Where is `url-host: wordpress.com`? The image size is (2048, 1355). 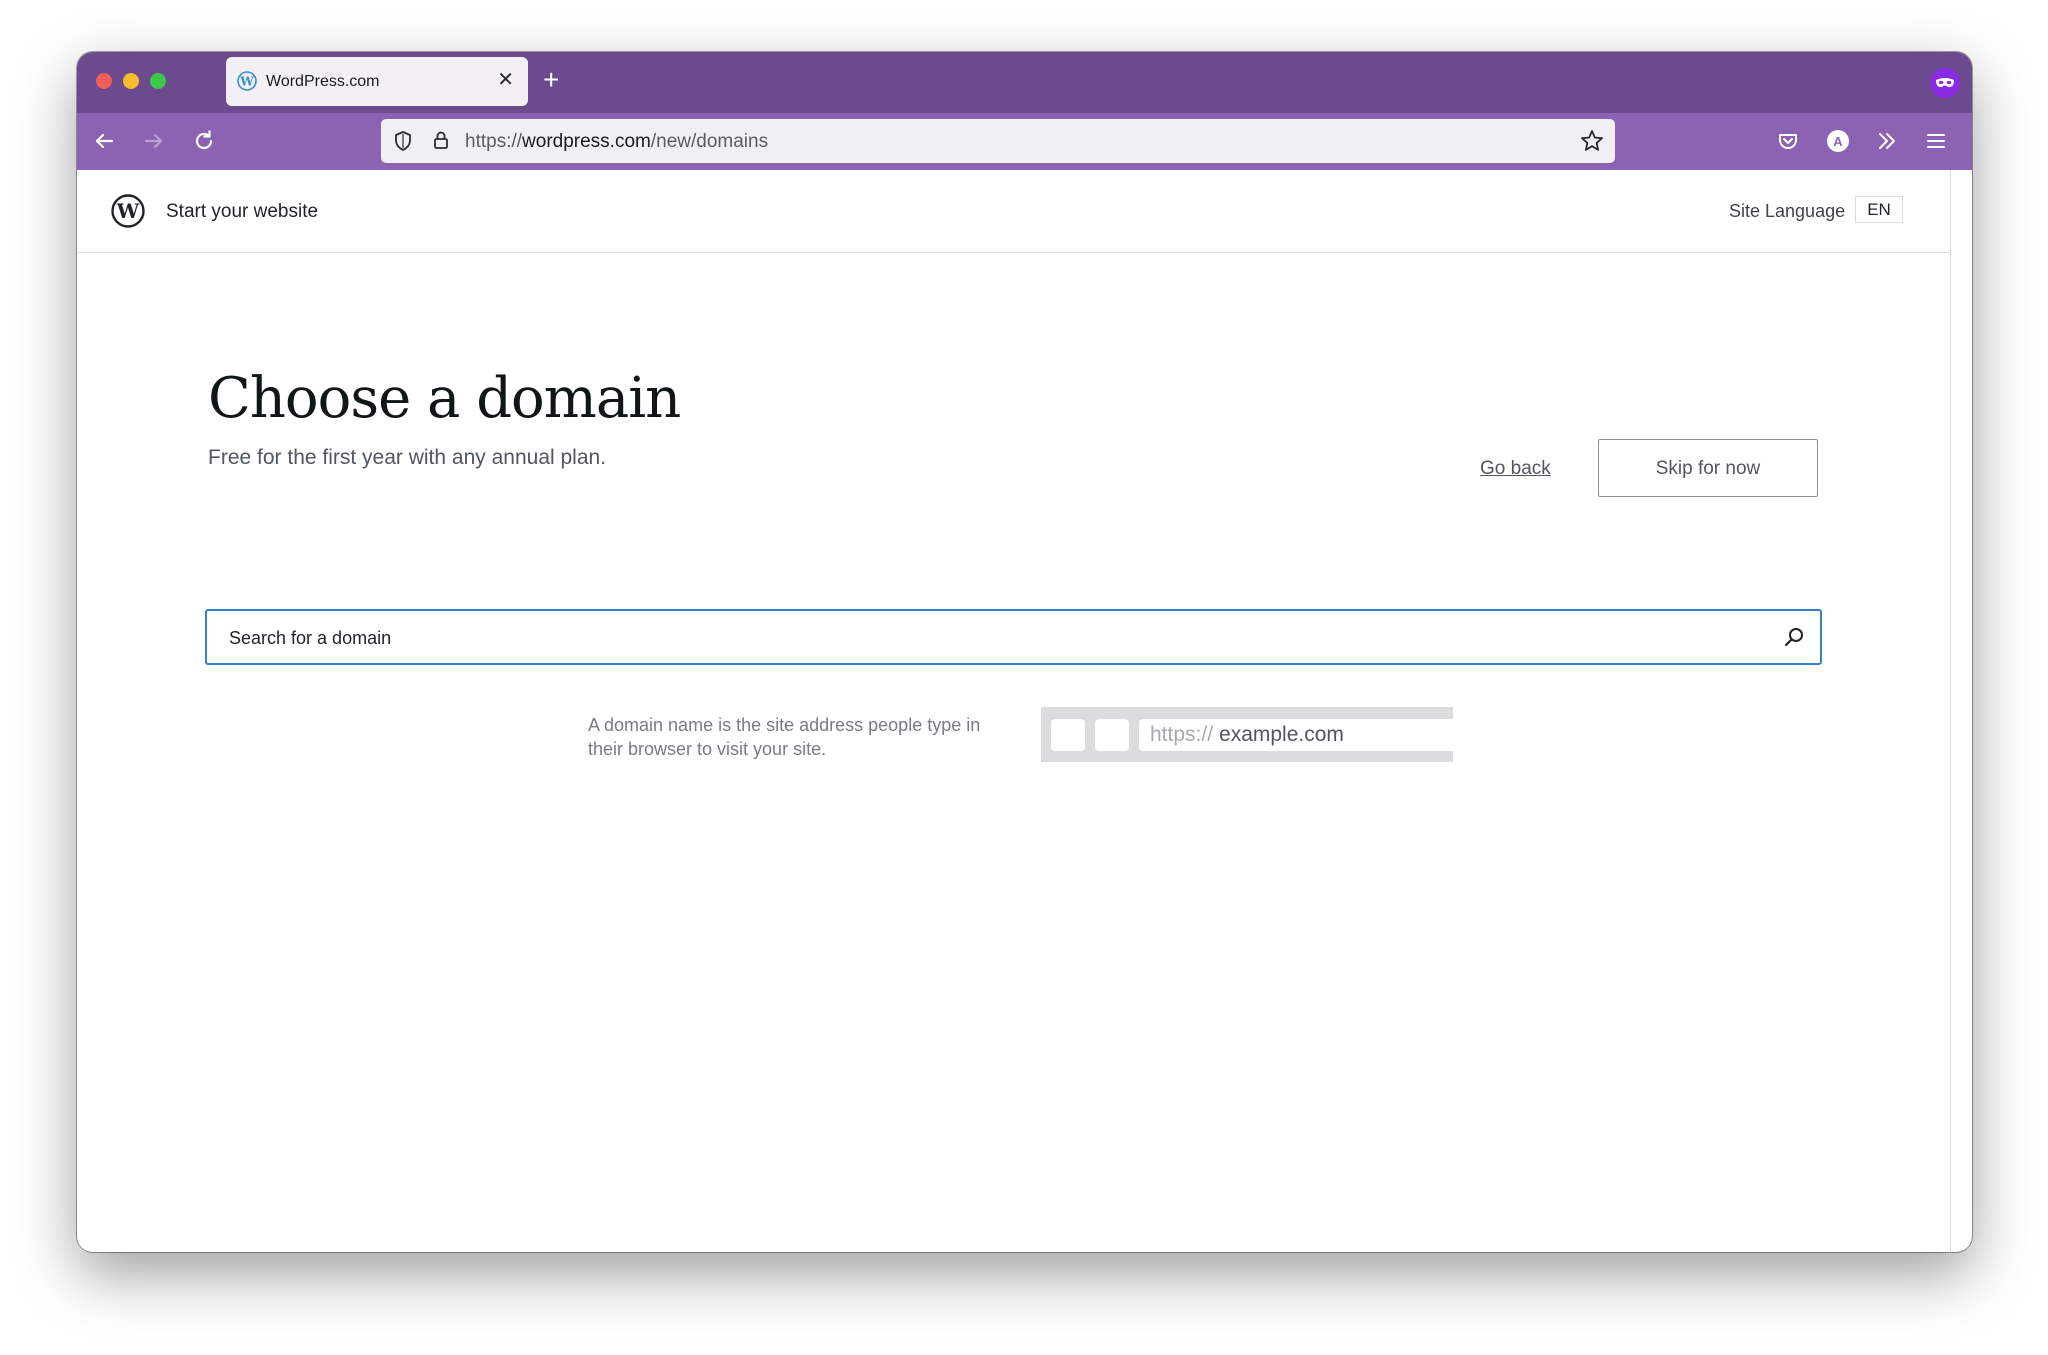 url-host: wordpress.com is located at coordinates (586, 141).